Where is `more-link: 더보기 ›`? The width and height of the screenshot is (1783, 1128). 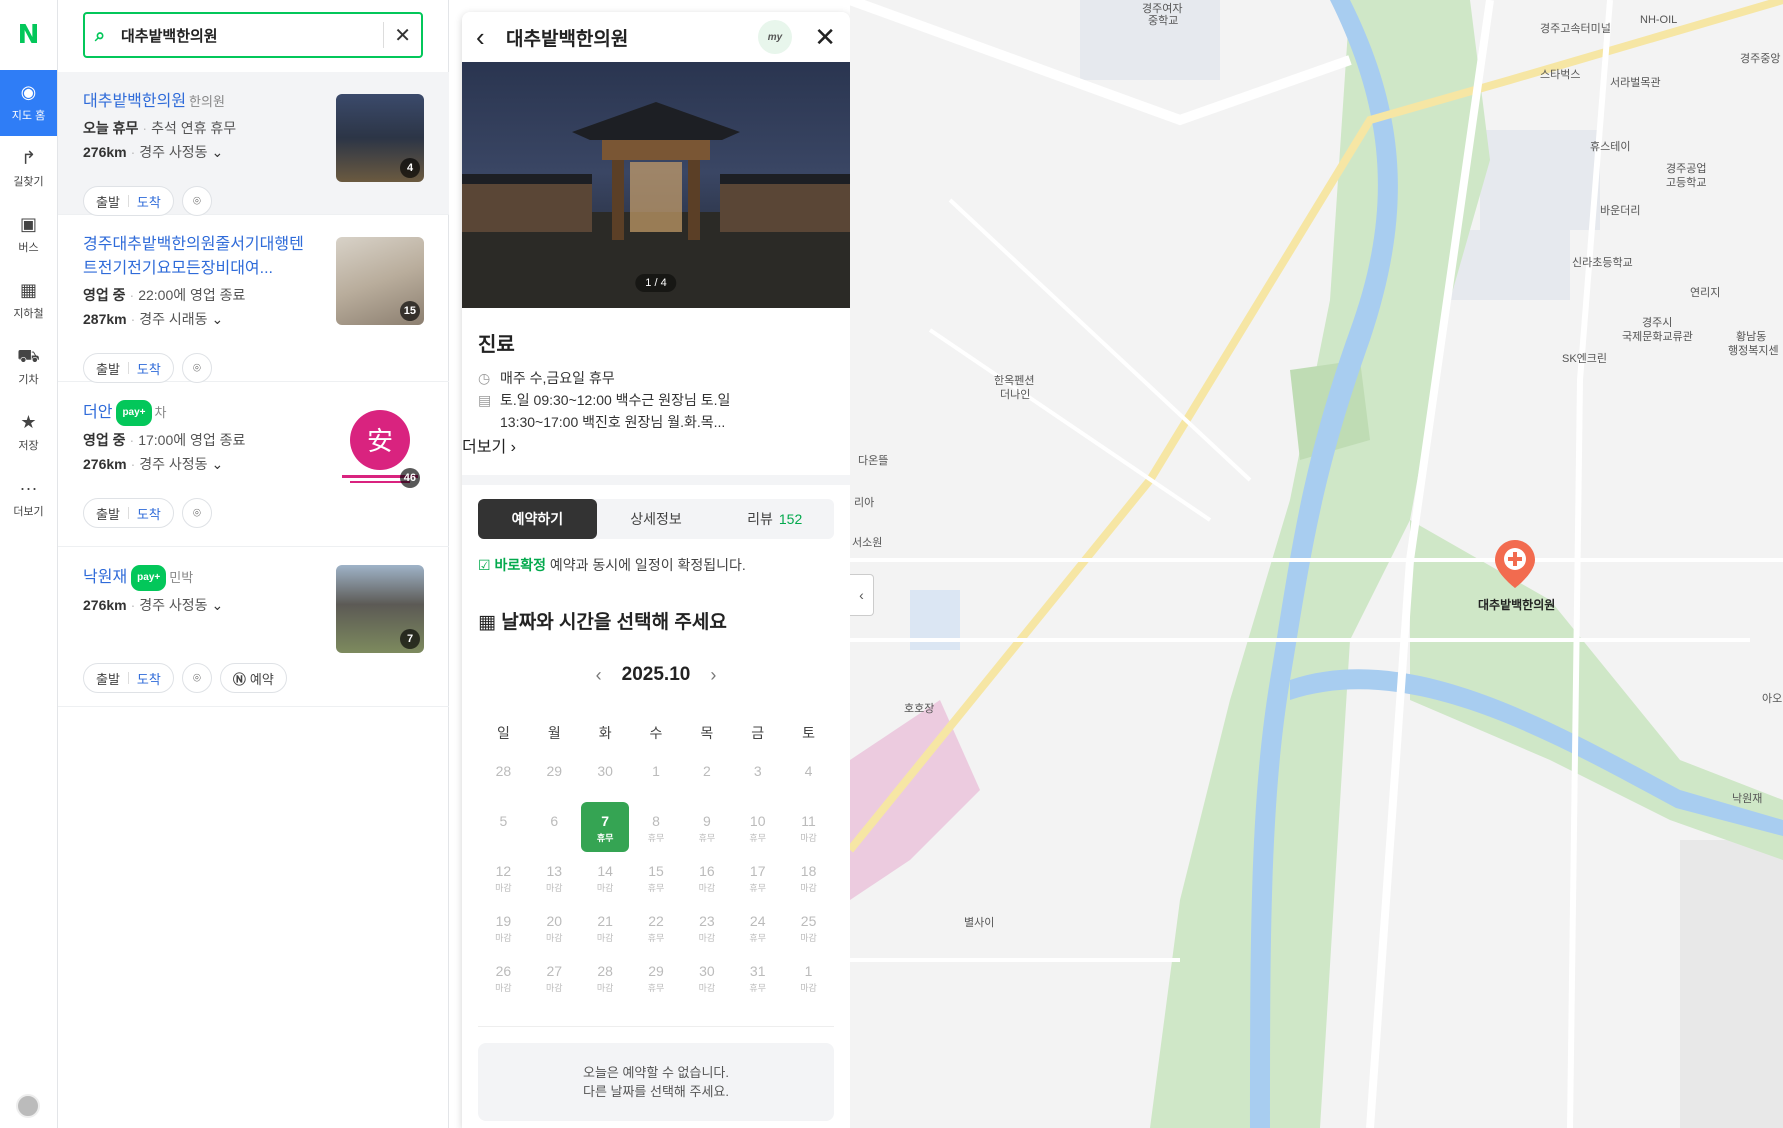 more-link: 더보기 › is located at coordinates (489, 447).